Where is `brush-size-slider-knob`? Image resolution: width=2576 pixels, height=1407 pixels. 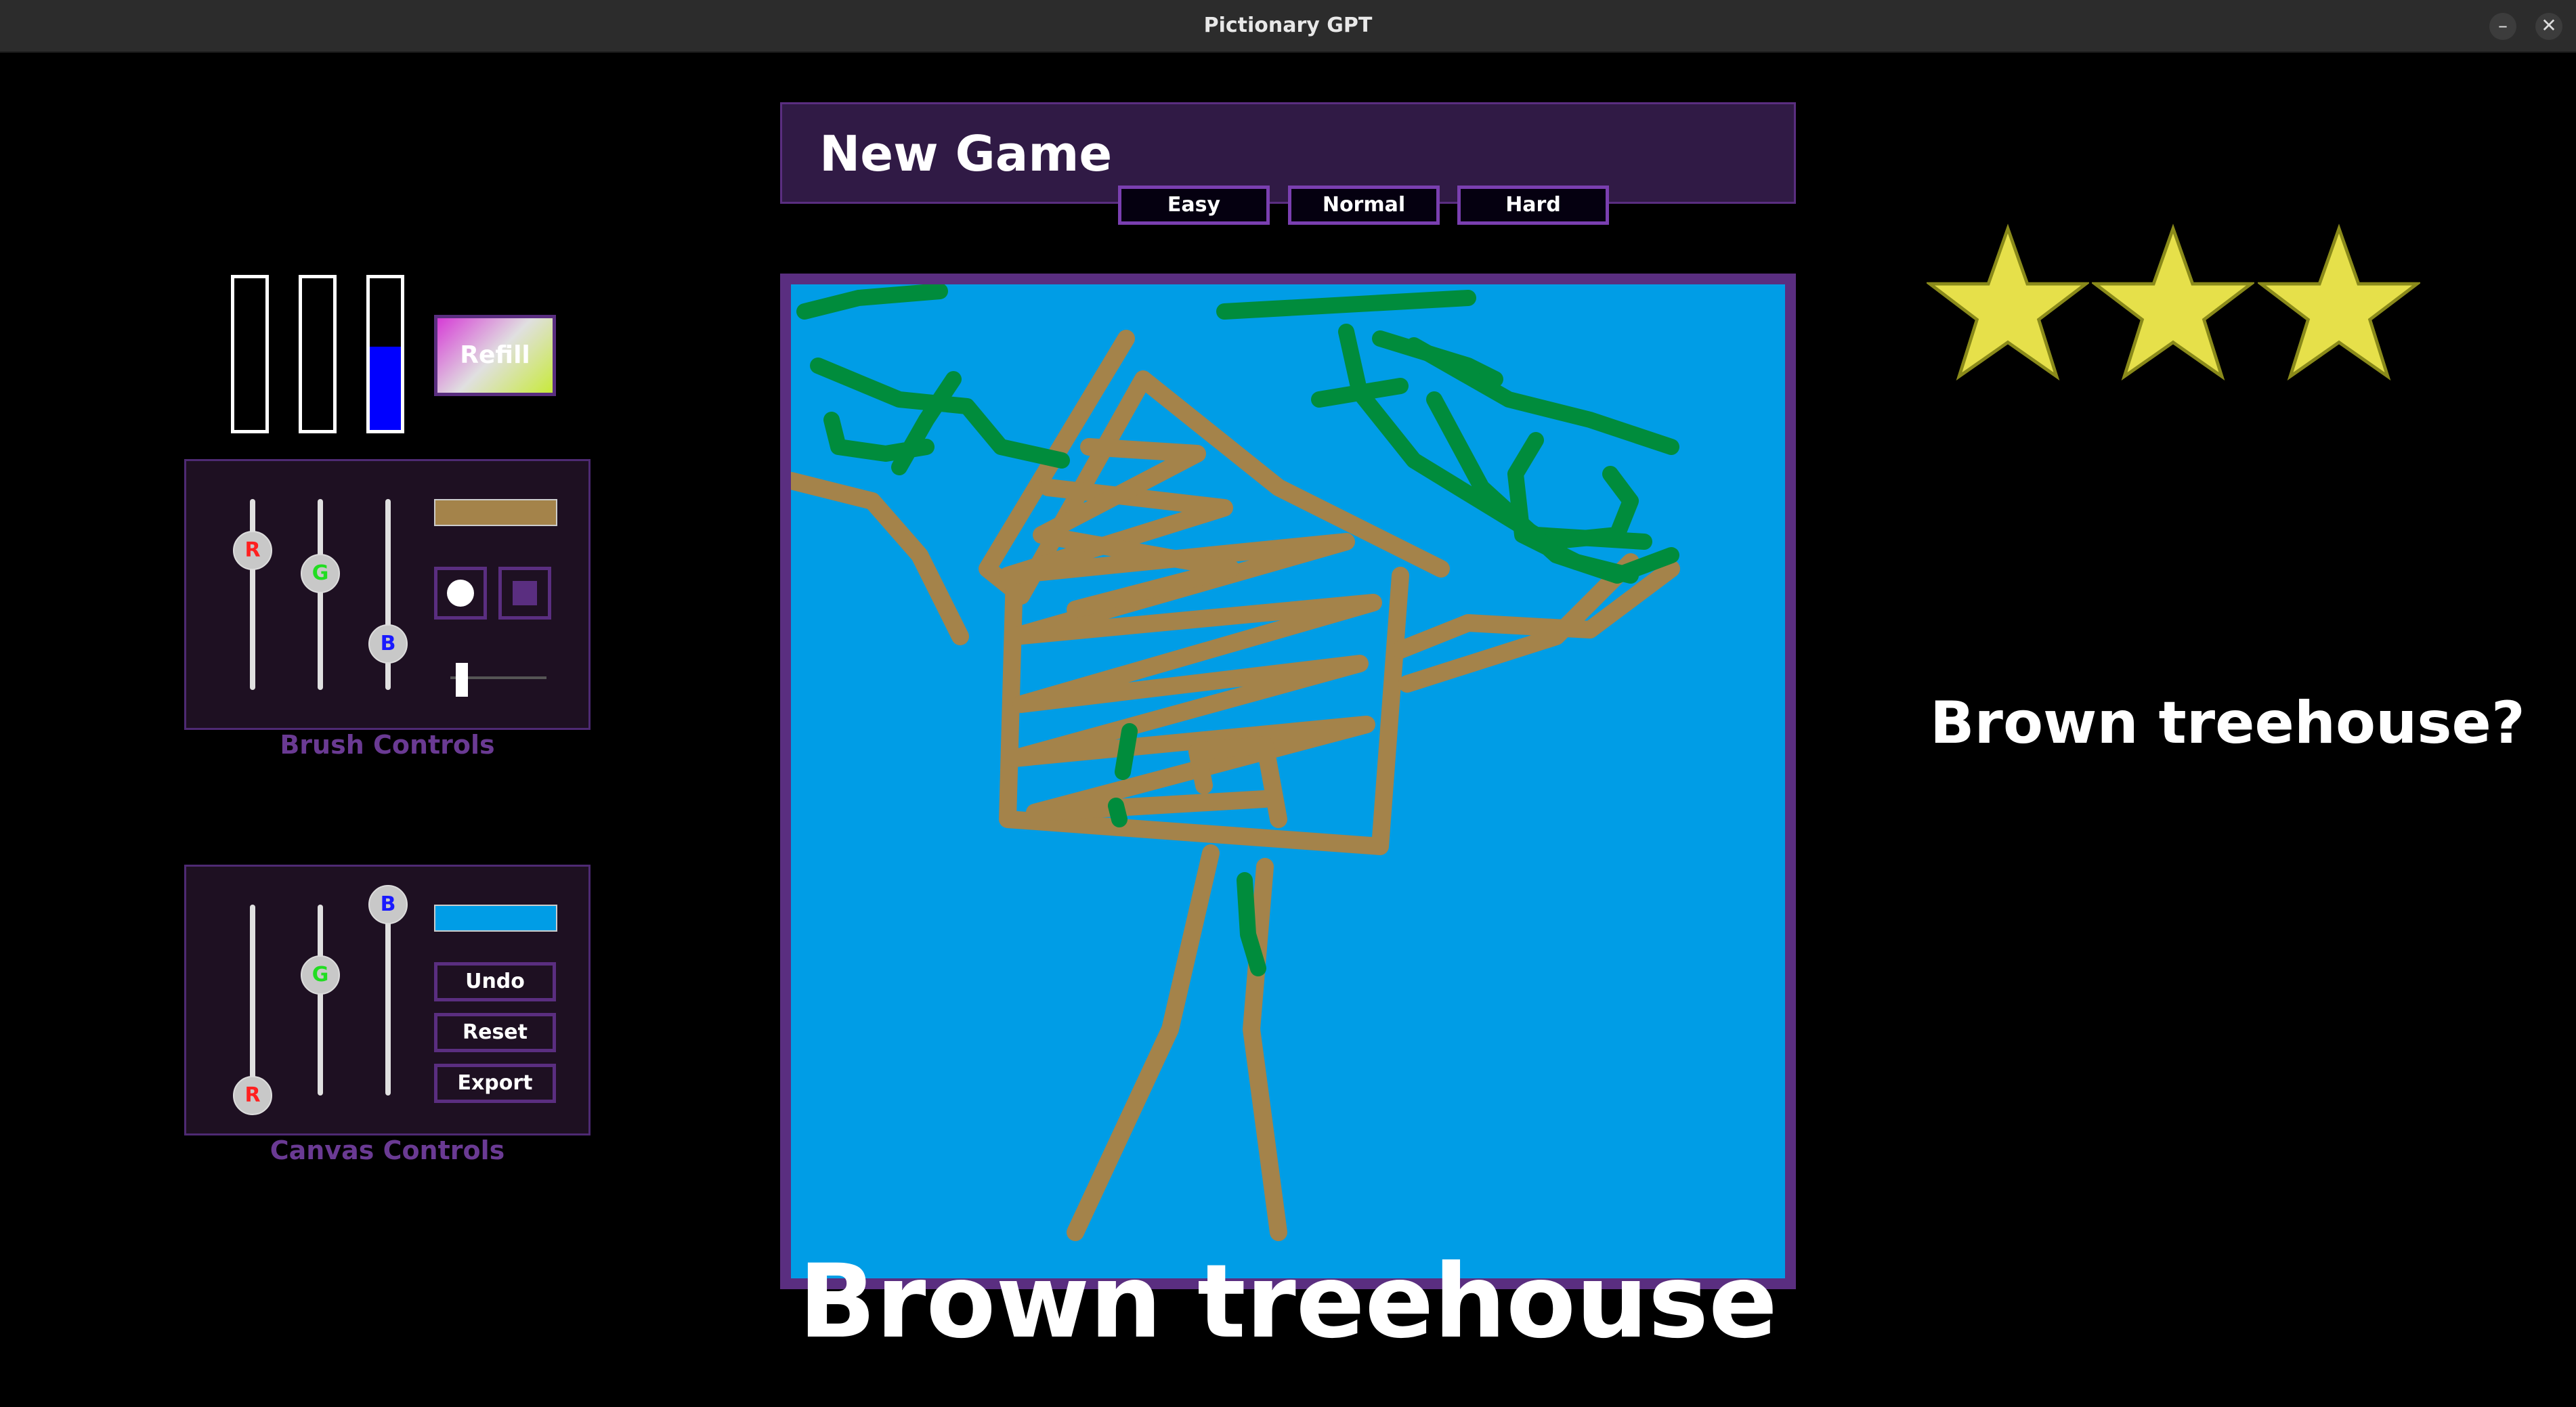
brush-size-slider-knob is located at coordinates (462, 680).